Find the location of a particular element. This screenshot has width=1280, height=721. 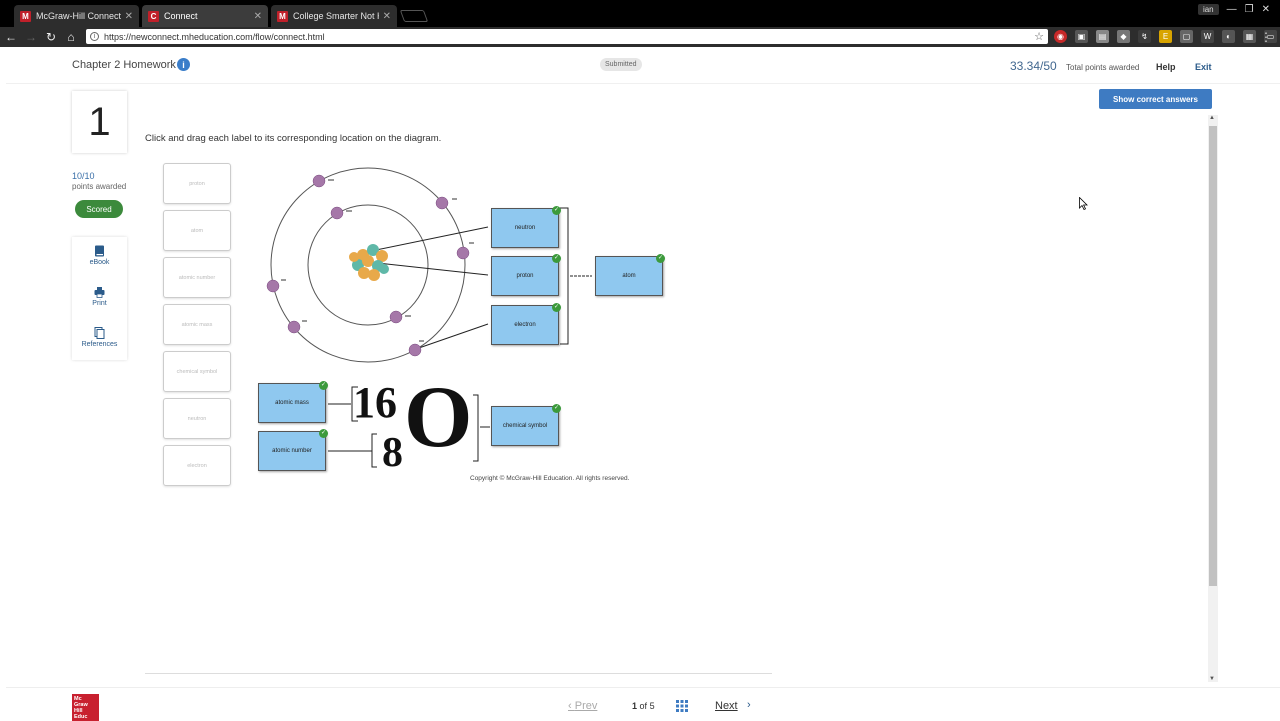

current-page: 1 is located at coordinates (635, 706).